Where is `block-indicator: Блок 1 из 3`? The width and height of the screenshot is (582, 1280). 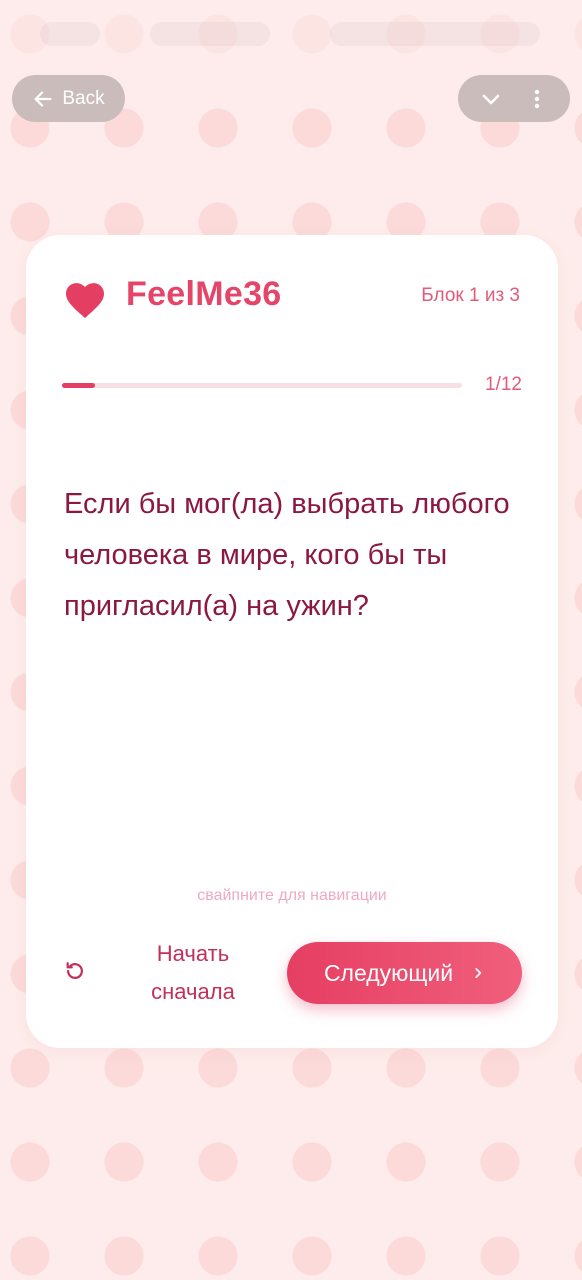
block-indicator: Блок 1 из 3 is located at coordinates (470, 295).